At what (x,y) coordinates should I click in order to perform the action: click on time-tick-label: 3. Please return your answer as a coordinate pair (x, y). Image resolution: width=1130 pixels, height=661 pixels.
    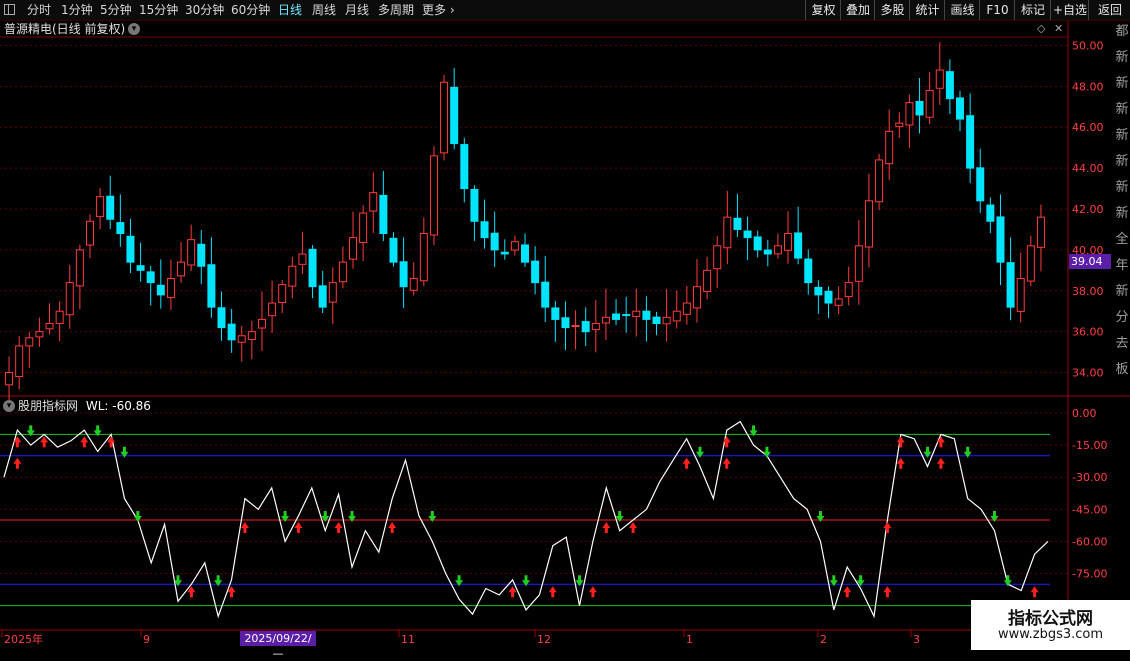
    Looking at the image, I should click on (916, 639).